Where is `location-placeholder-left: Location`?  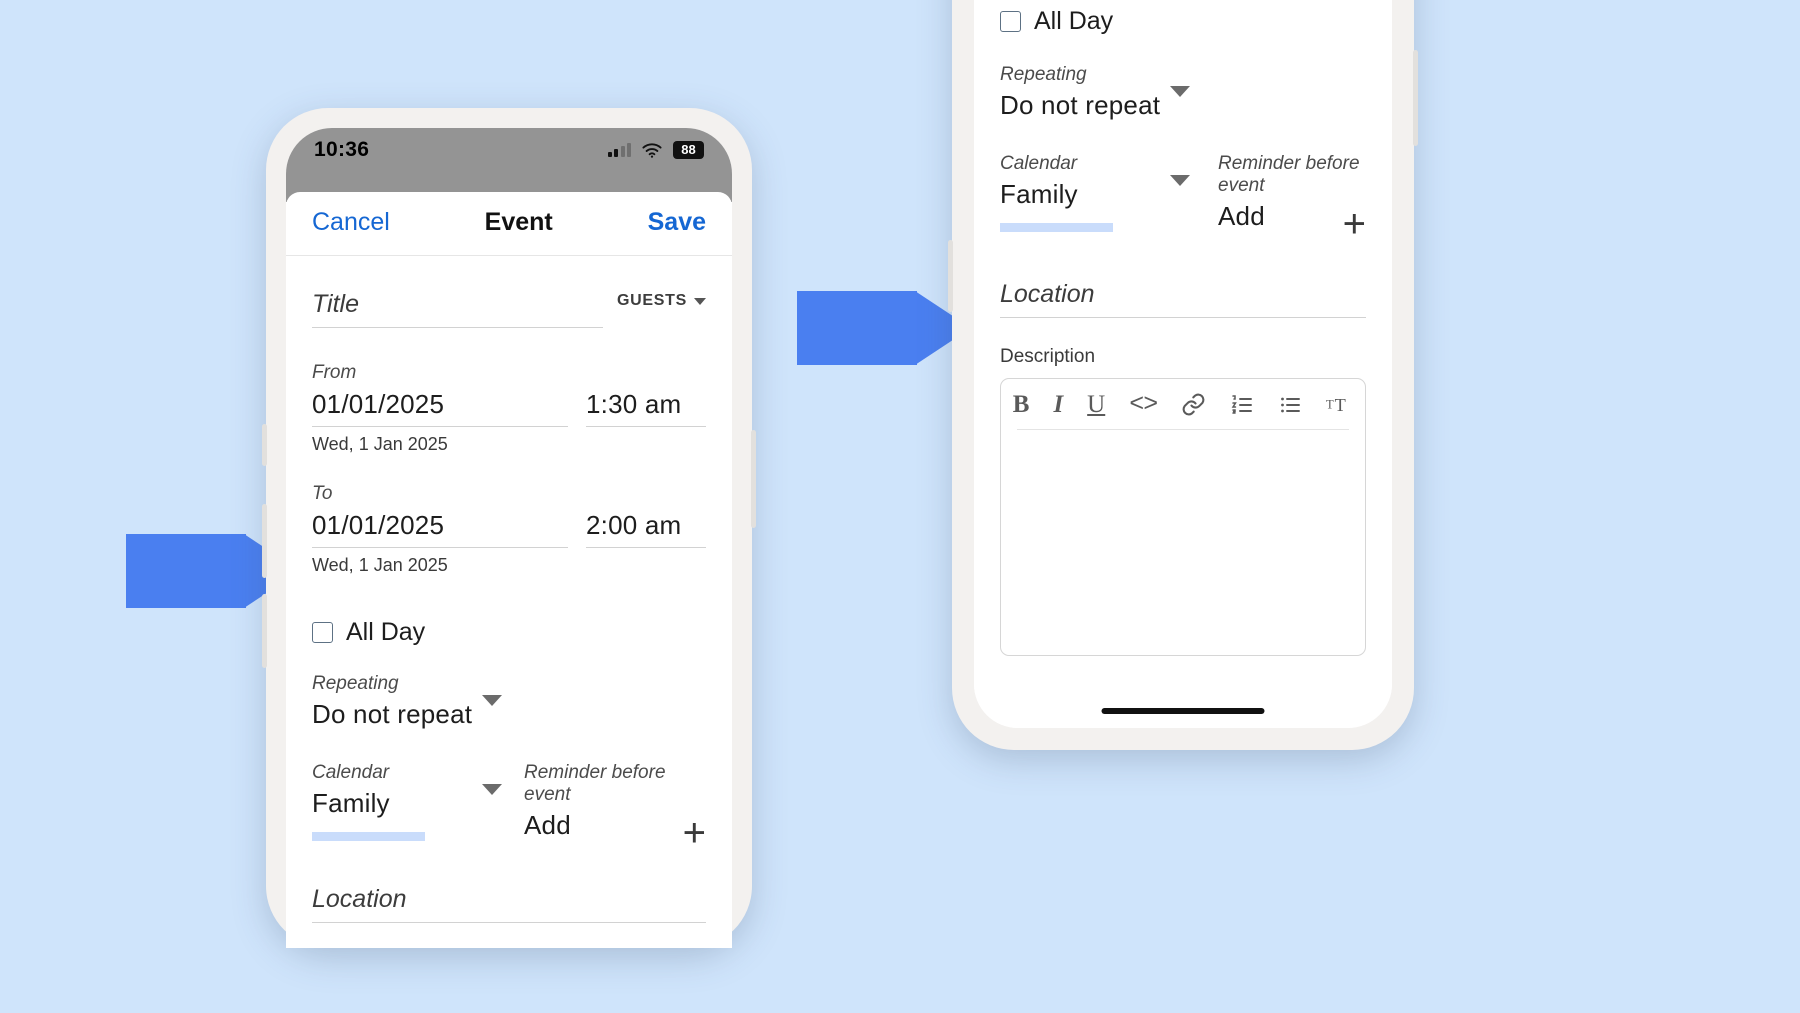 location-placeholder-left: Location is located at coordinates (509, 904).